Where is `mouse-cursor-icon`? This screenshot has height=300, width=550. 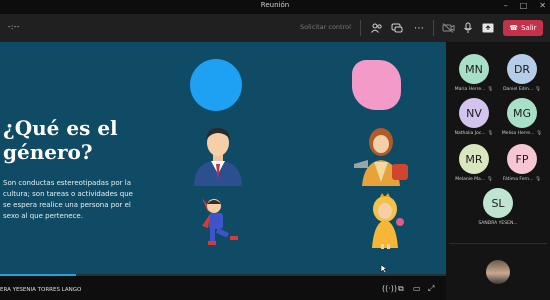 mouse-cursor-icon is located at coordinates (384, 269).